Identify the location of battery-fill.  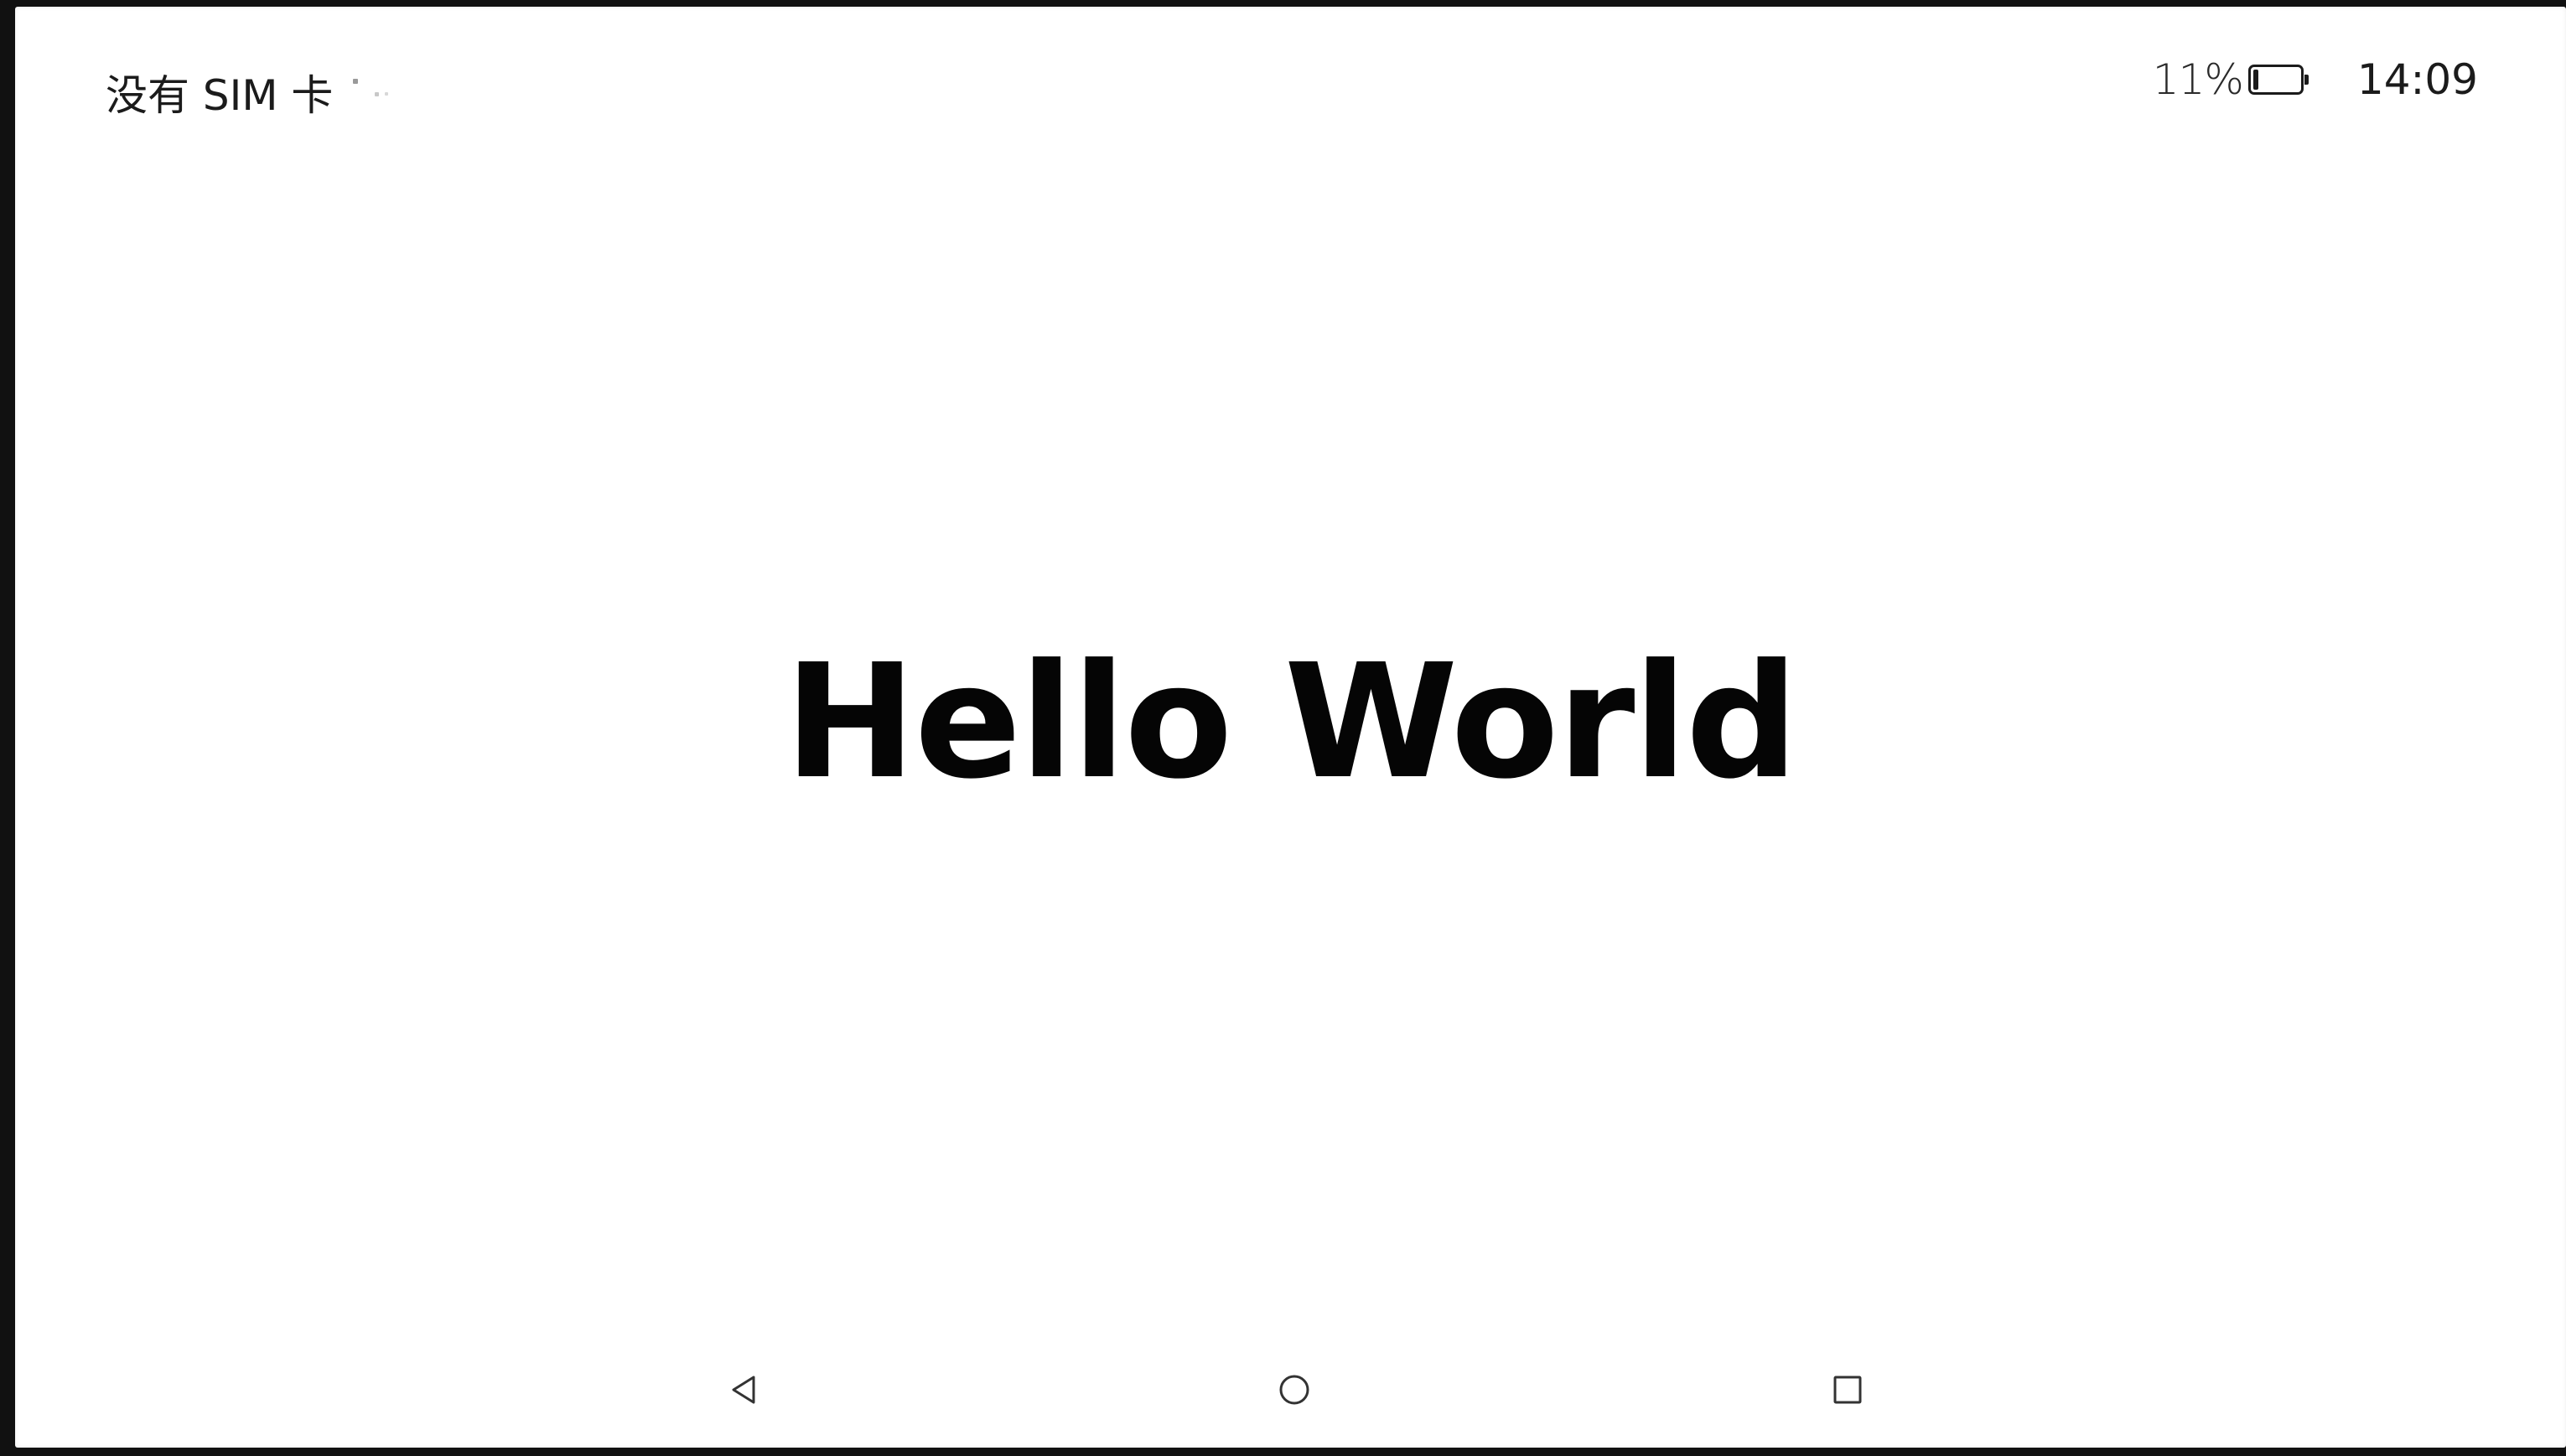
(2255, 80).